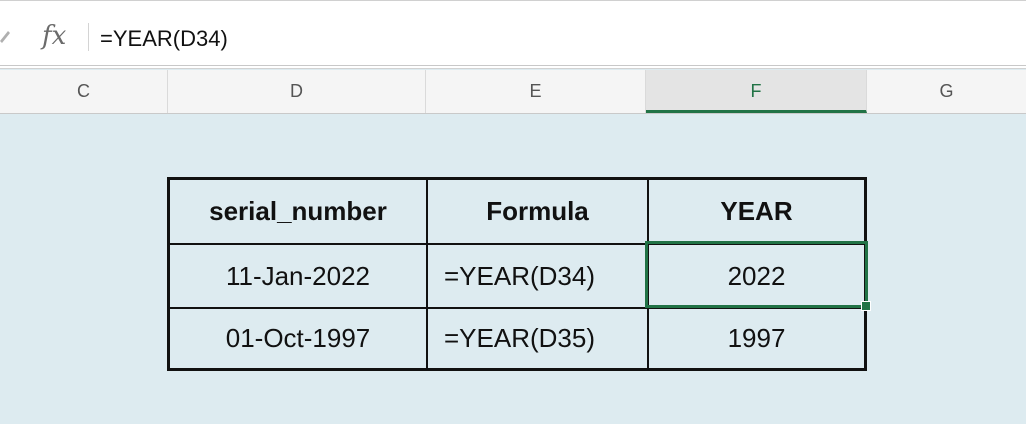  Describe the element at coordinates (84, 91) in the screenshot. I see `column-header-c: C` at that location.